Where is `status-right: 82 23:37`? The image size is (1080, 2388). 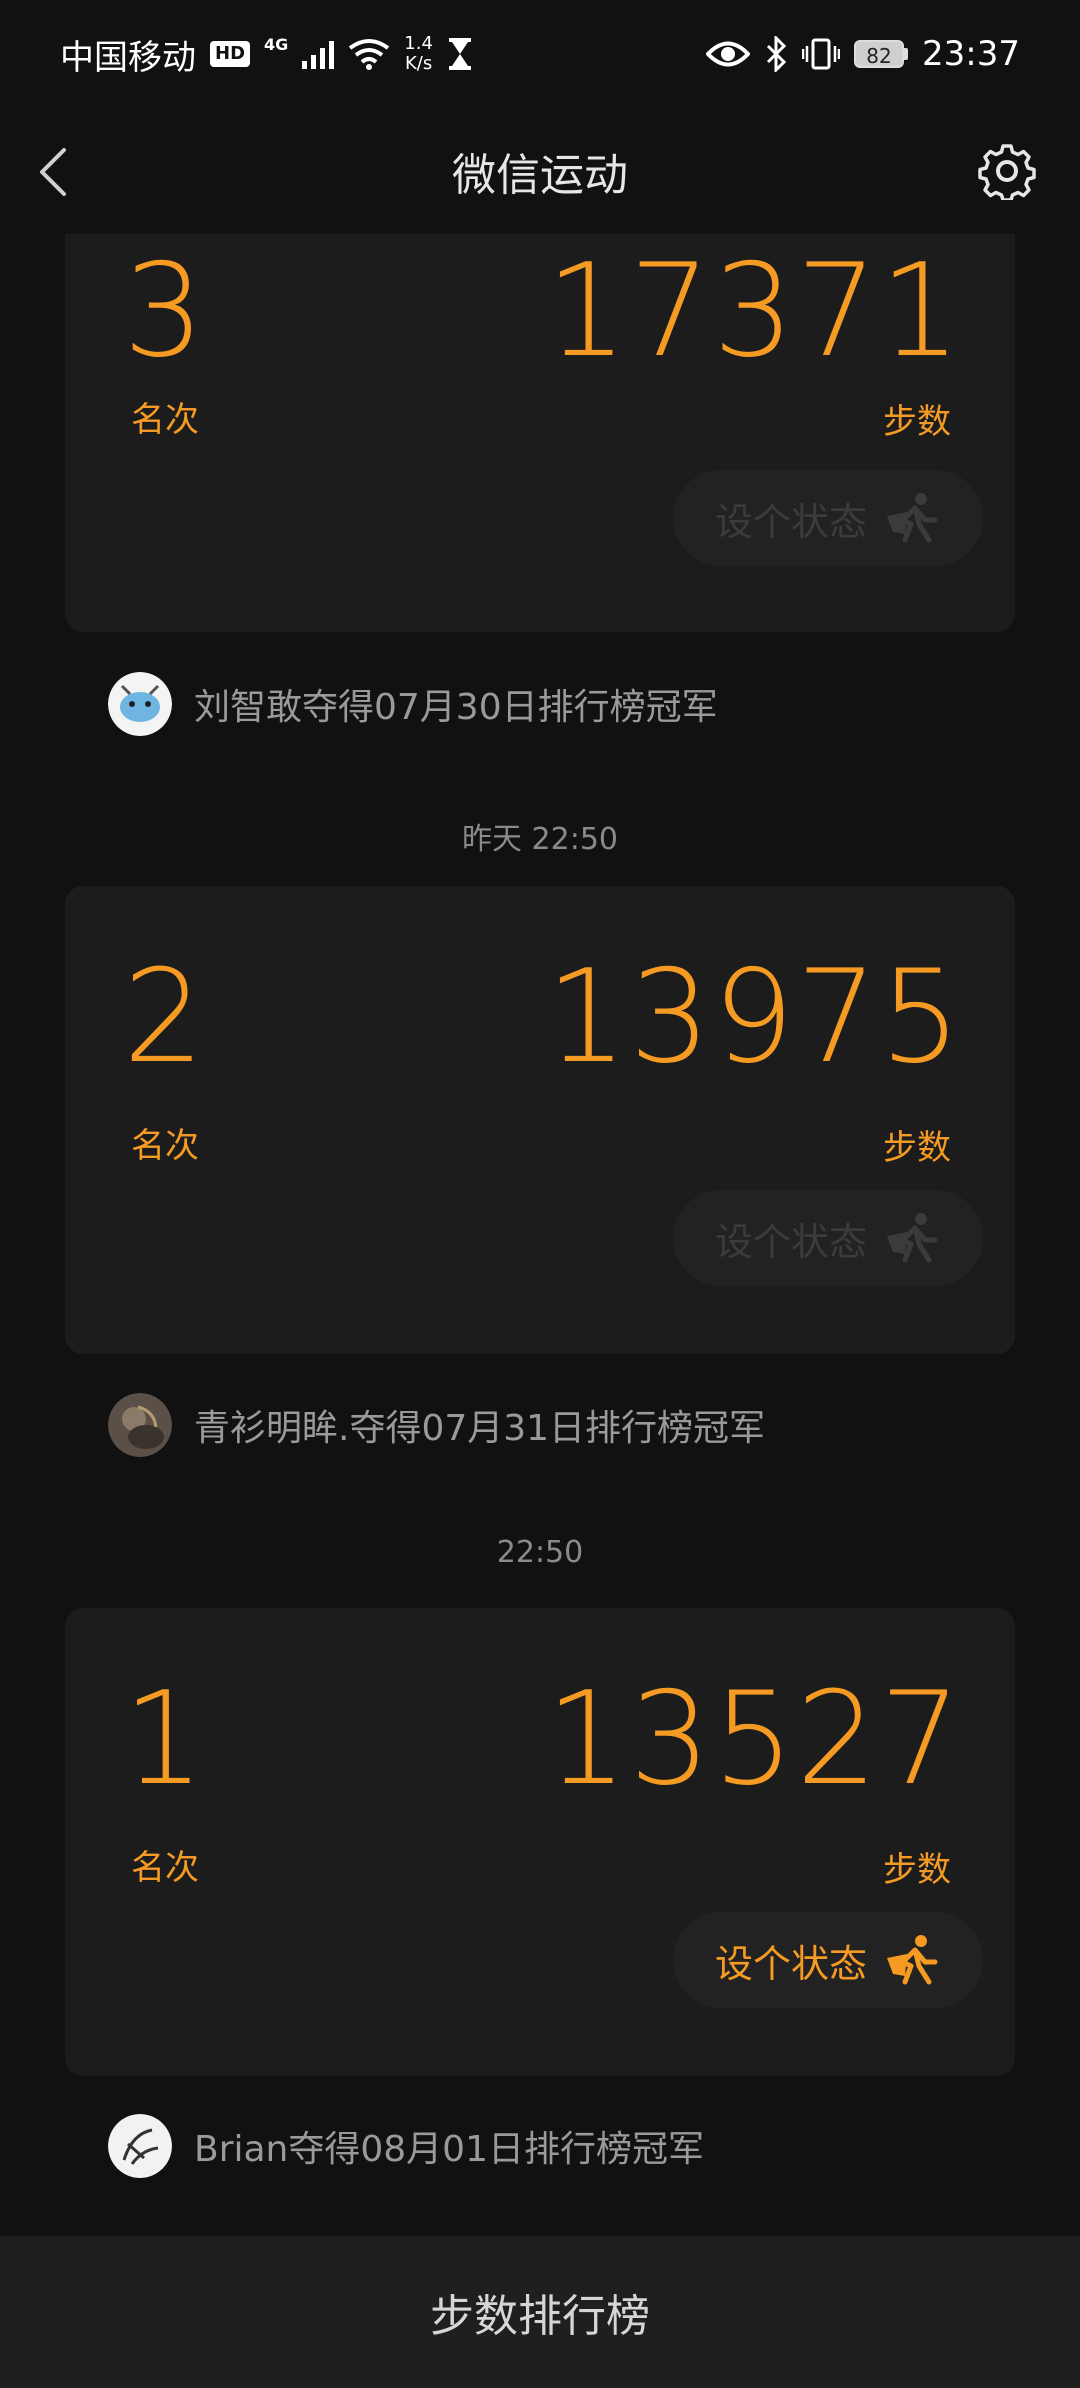
status-right: 82 23:37 is located at coordinates (863, 54).